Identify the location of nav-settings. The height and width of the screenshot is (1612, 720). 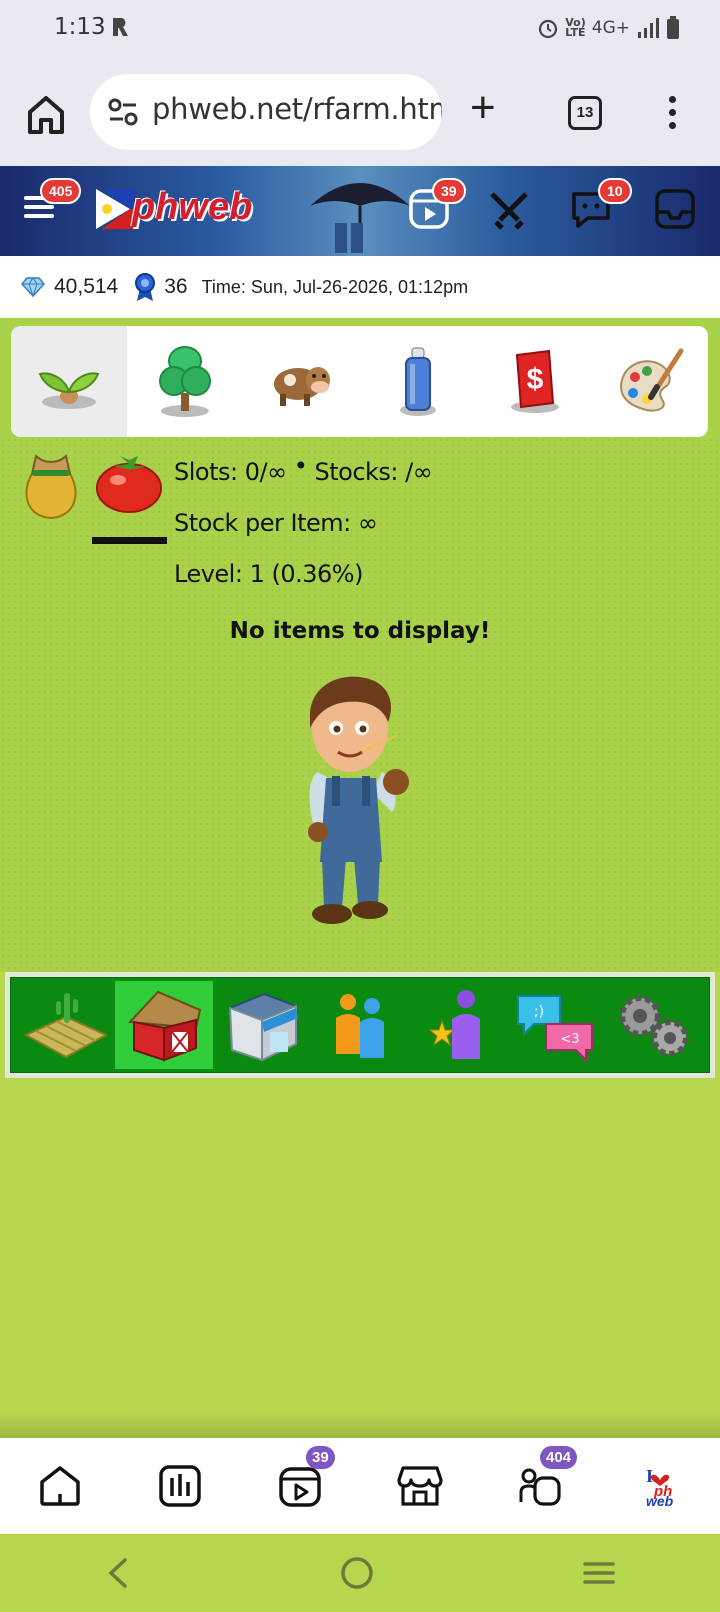
(654, 1025).